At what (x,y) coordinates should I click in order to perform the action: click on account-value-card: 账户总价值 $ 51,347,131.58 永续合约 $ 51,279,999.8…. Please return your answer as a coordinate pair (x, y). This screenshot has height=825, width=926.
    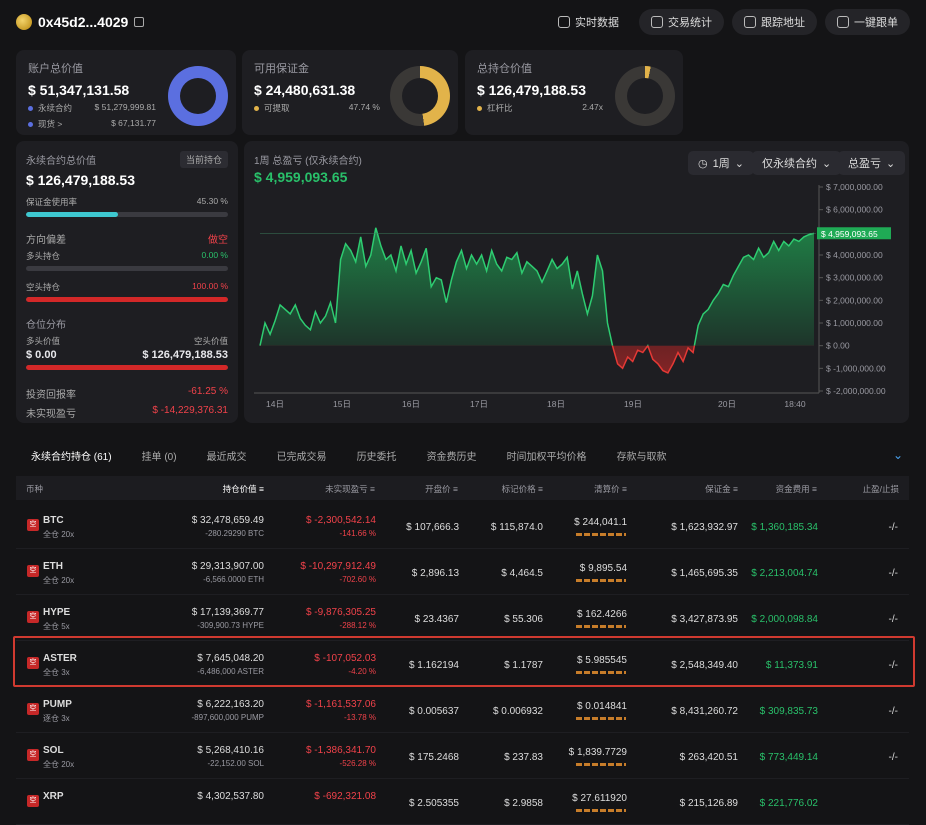
    Looking at the image, I should click on (126, 92).